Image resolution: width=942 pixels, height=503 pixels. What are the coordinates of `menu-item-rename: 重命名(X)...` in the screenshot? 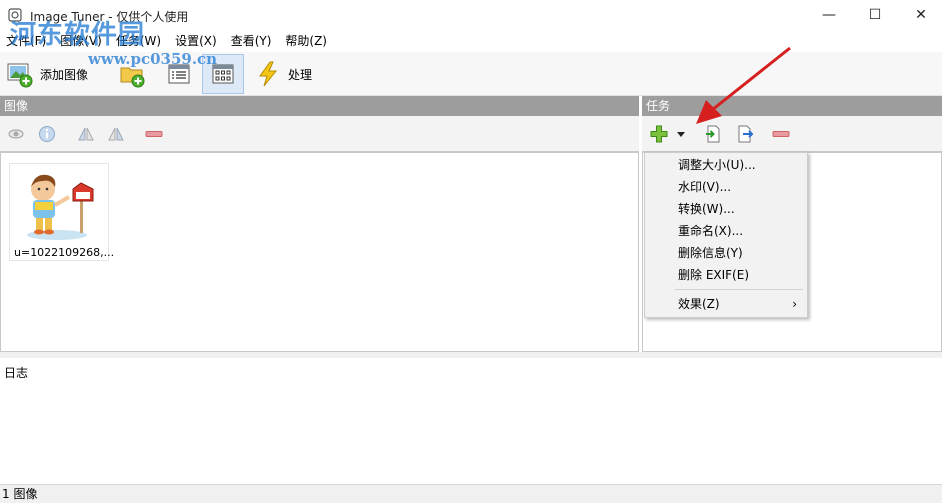 It's located at (726, 231).